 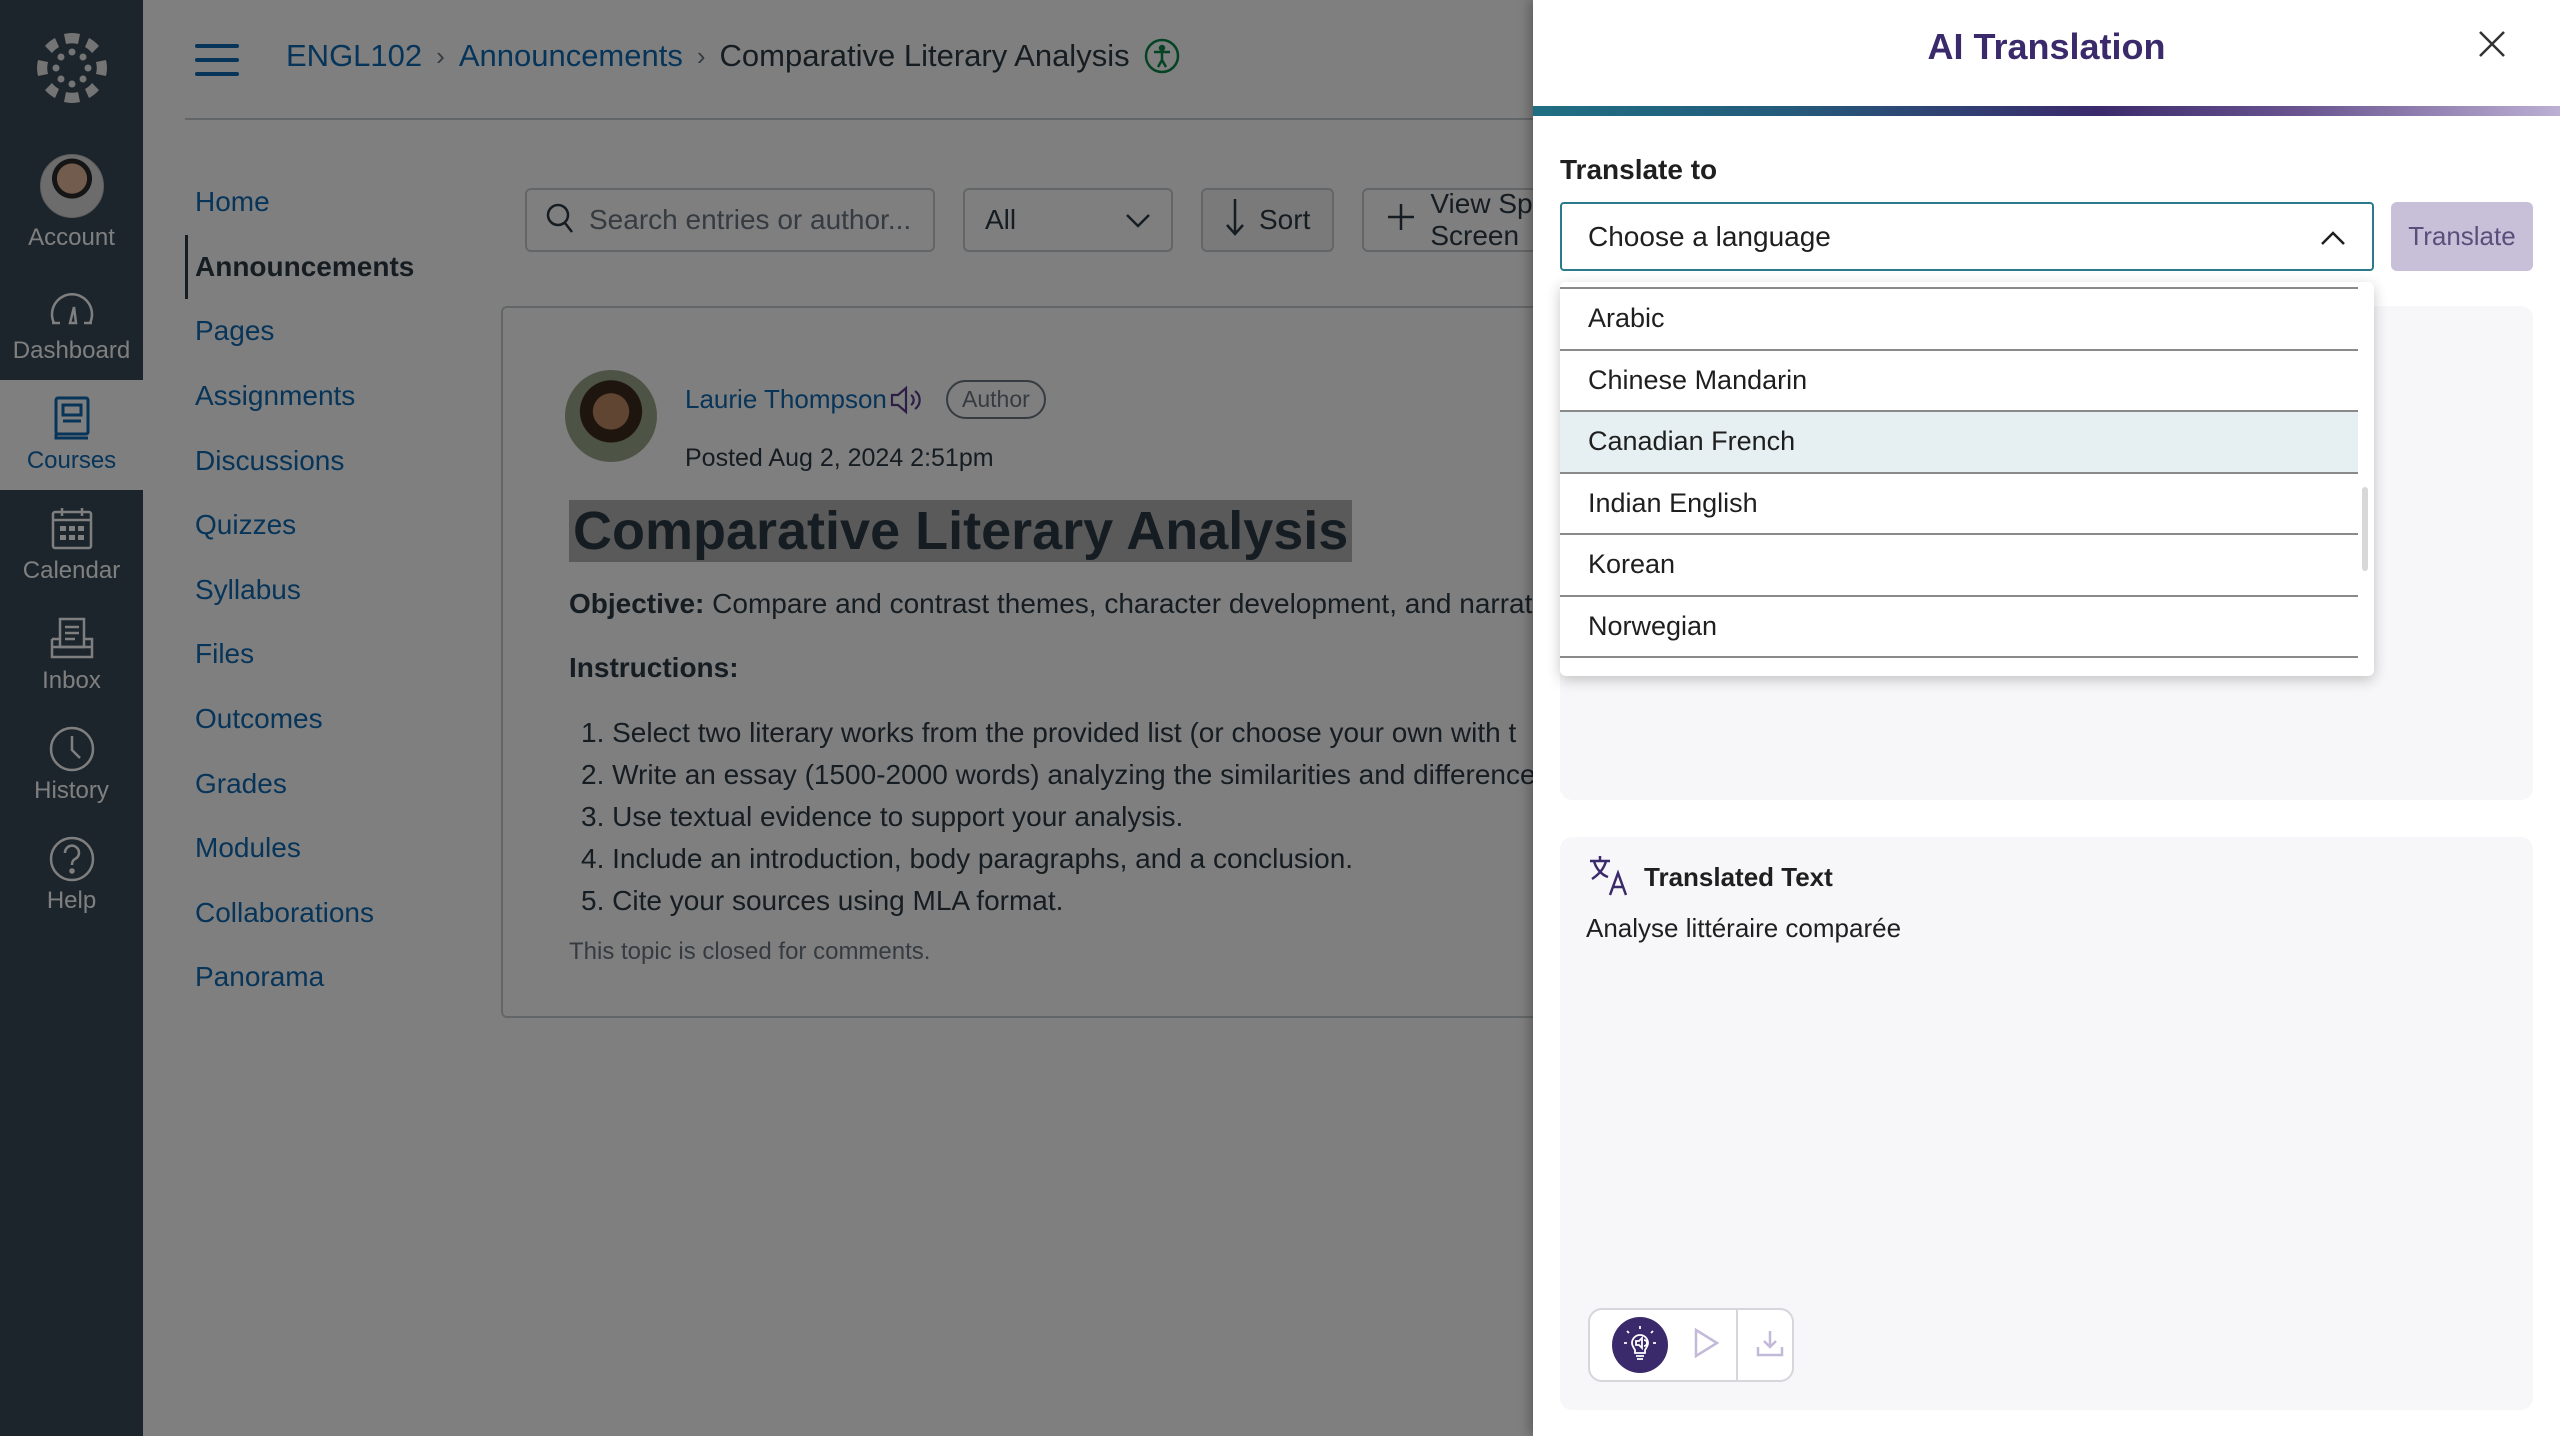 What do you see at coordinates (71, 237) in the screenshot?
I see `nav-account-label: Account` at bounding box center [71, 237].